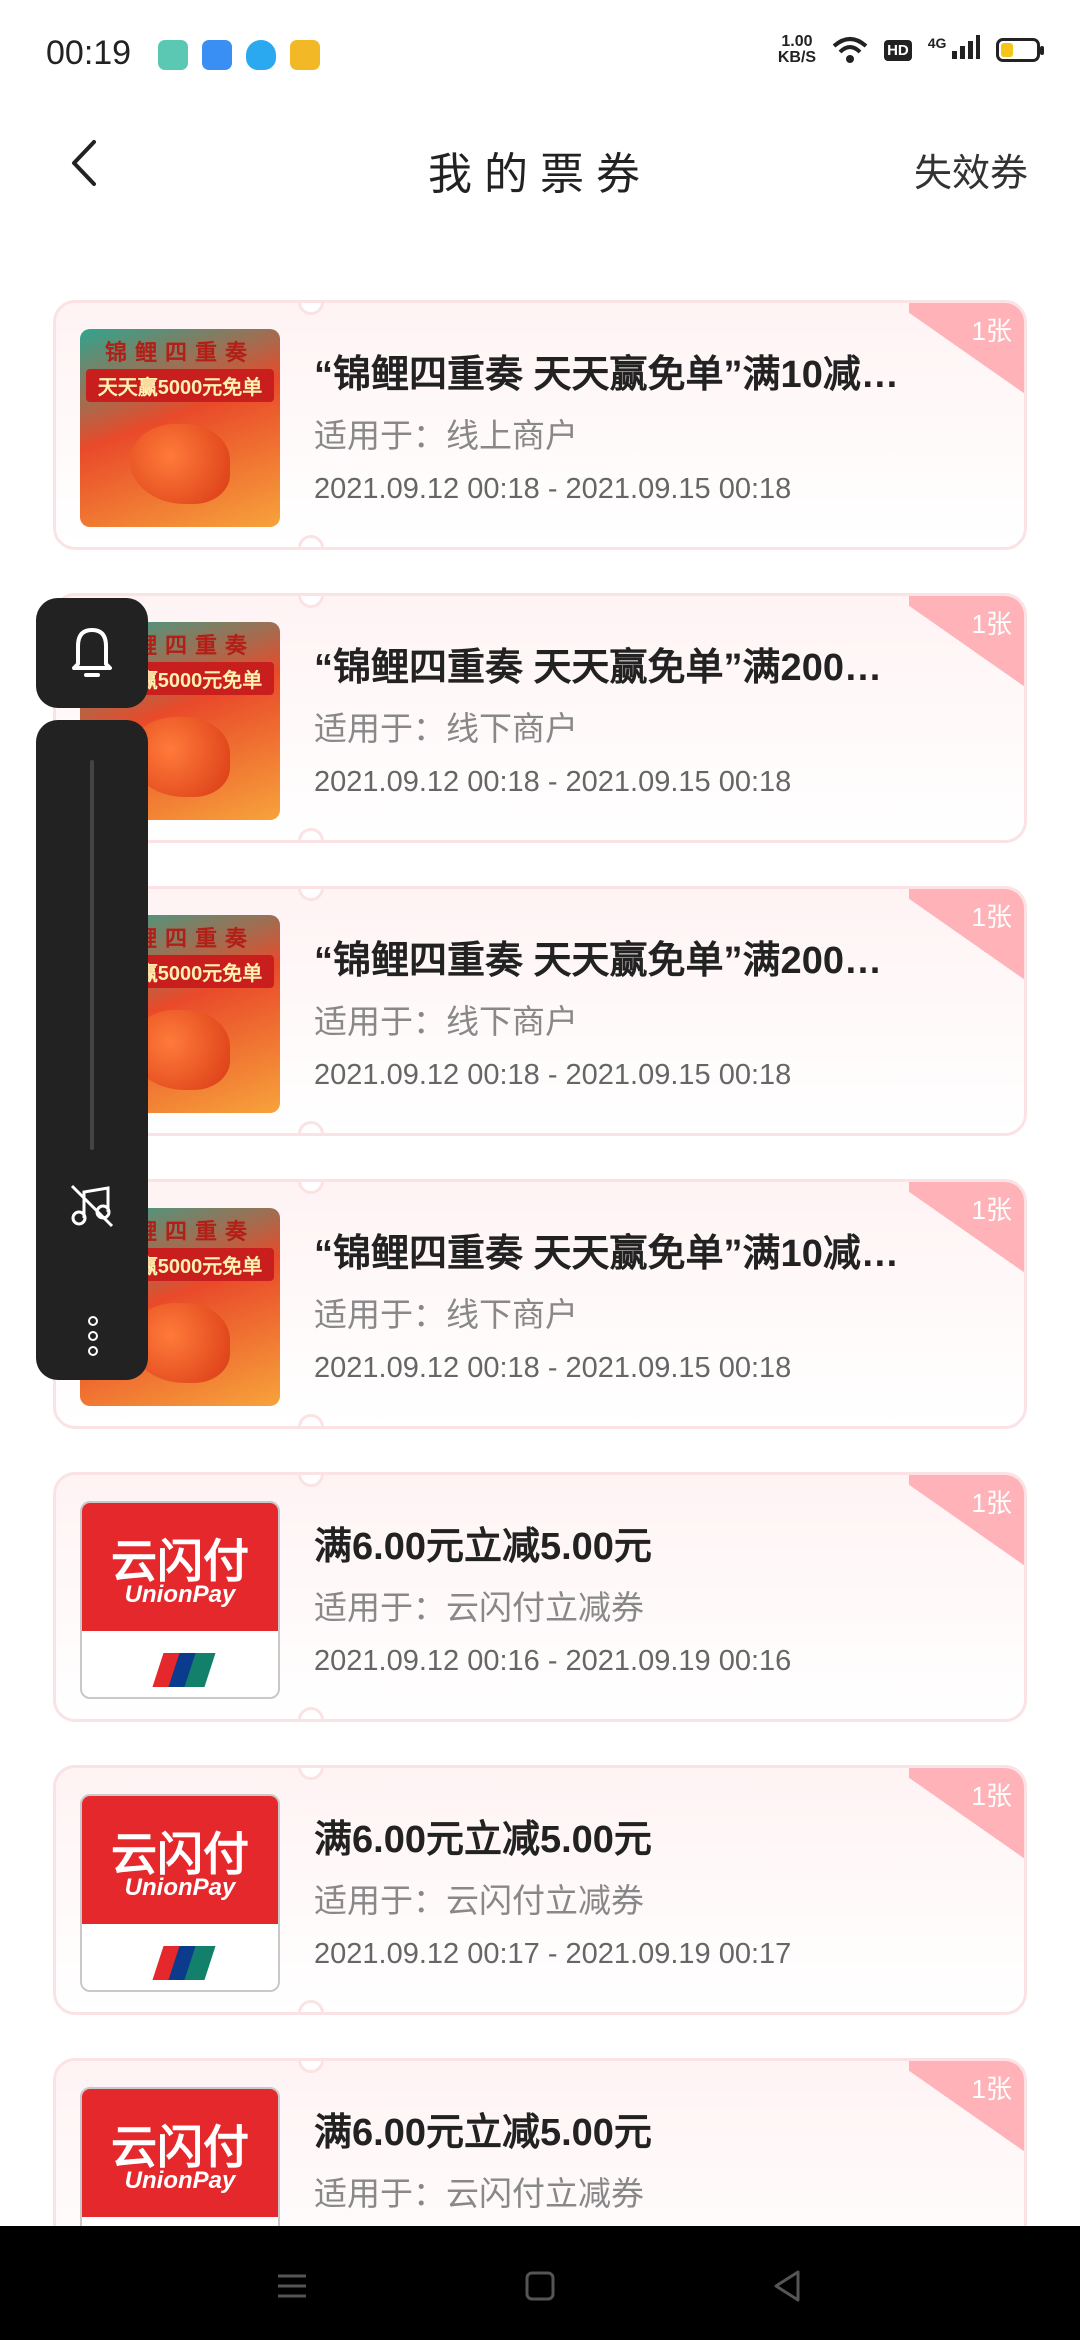 This screenshot has width=1080, height=2340. What do you see at coordinates (217, 55) in the screenshot?
I see `message-icon` at bounding box center [217, 55].